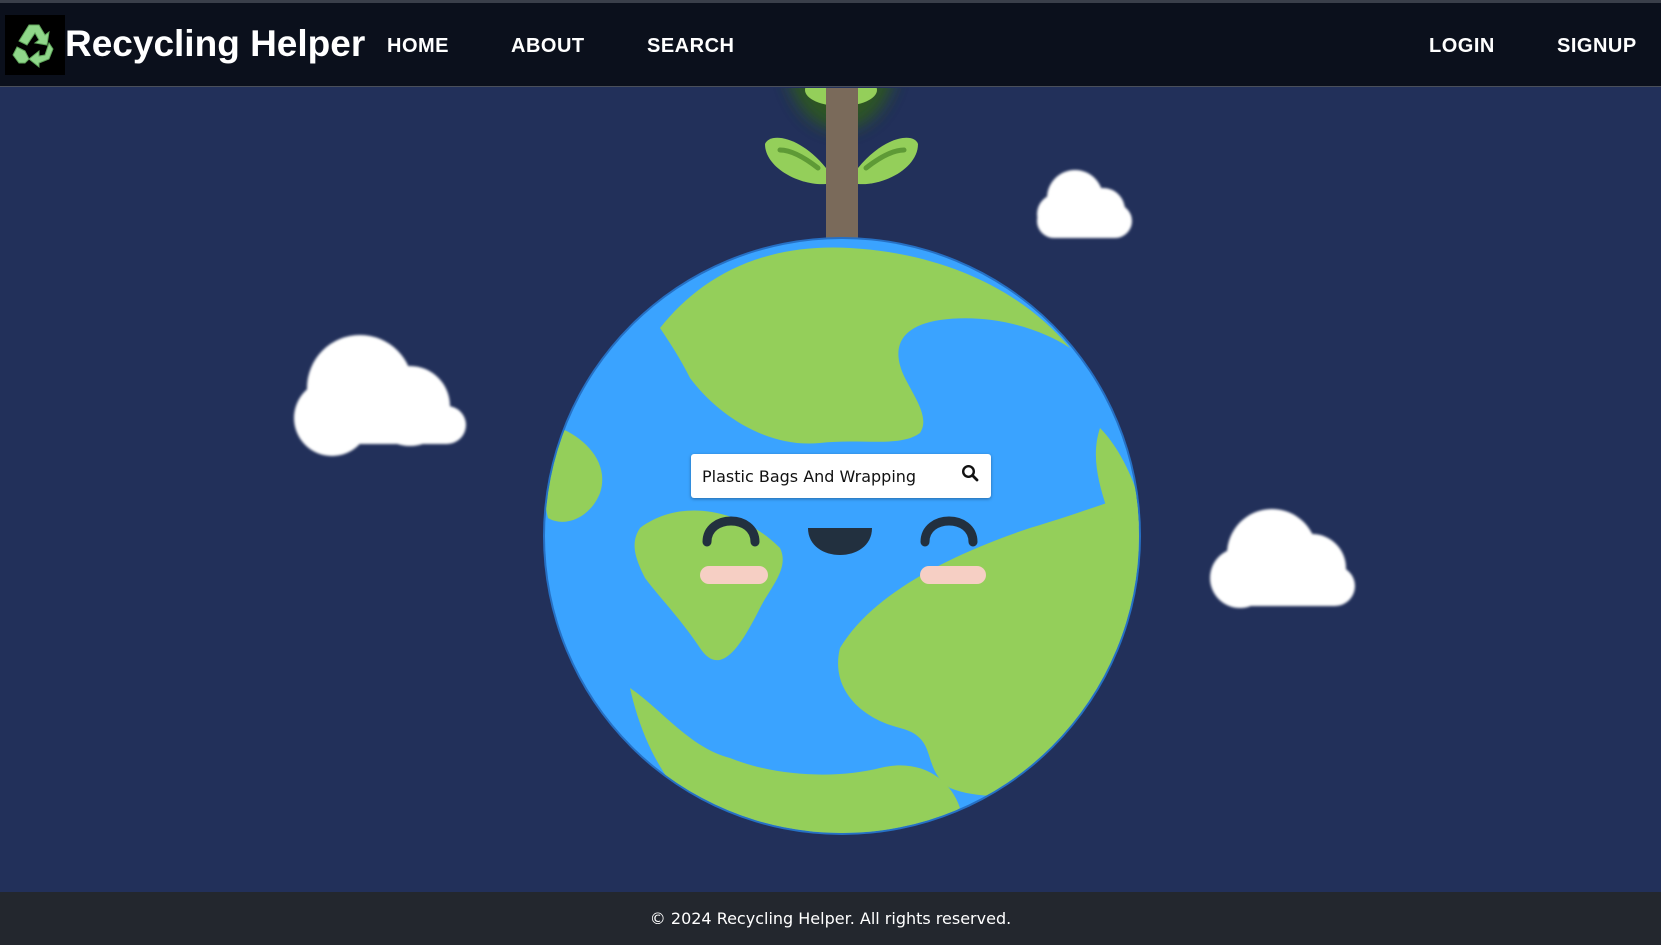 The image size is (1661, 945). Describe the element at coordinates (418, 46) in the screenshot. I see `nav-home: HOME` at that location.